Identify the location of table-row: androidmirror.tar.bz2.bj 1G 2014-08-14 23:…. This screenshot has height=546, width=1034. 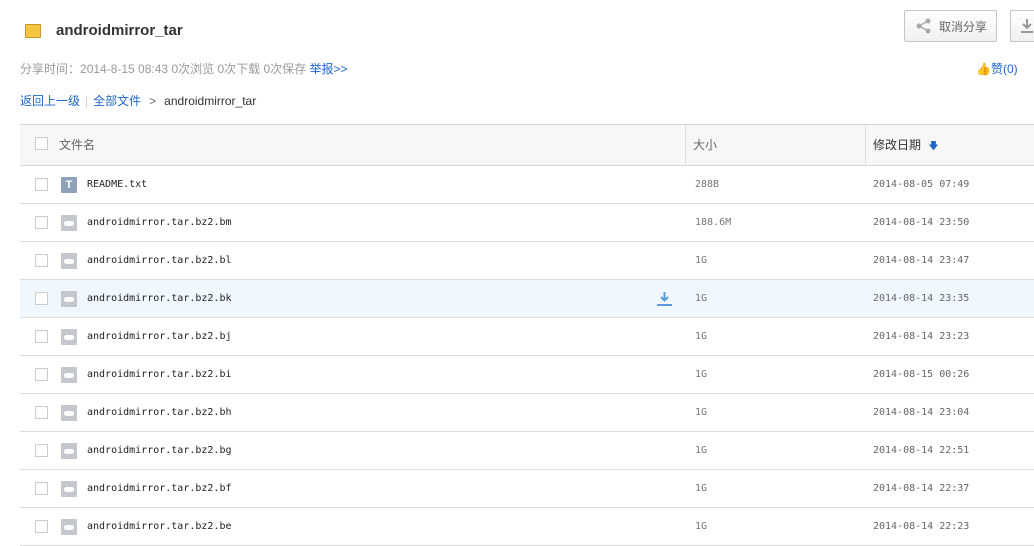
(527, 337).